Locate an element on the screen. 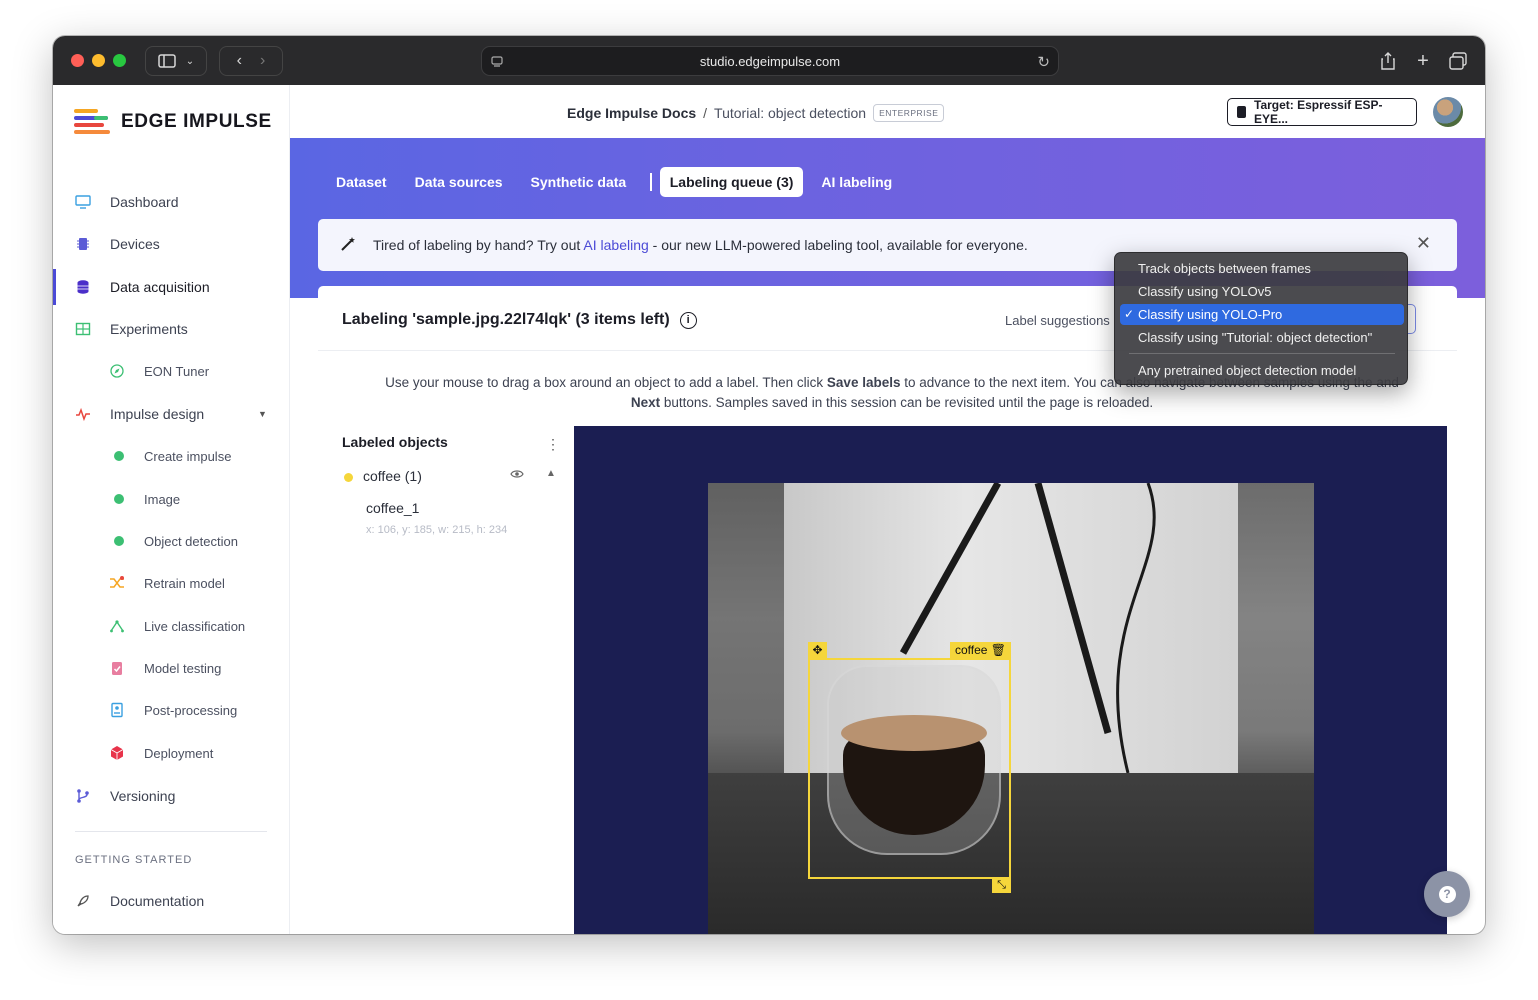 This screenshot has height=1000, width=1538. sidebar-item-post-processing: Post-processing is located at coordinates (171, 710).